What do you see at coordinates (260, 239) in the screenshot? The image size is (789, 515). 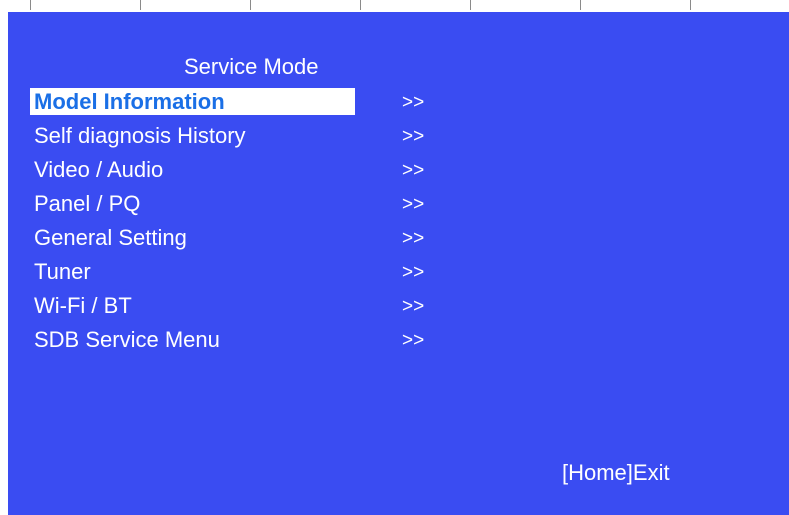 I see `menu-item-general-setting: General Setting >>` at bounding box center [260, 239].